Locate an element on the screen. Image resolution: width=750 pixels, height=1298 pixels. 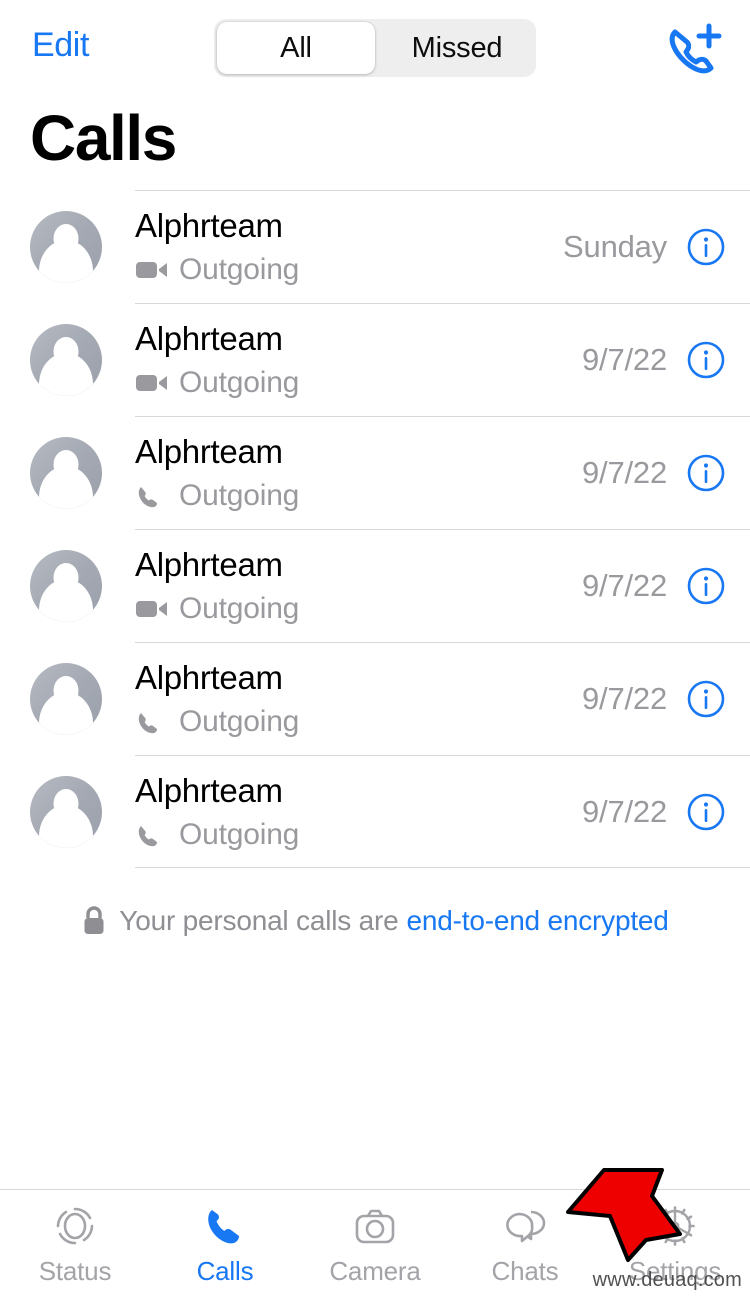
status-rings-icon is located at coordinates (75, 1226).